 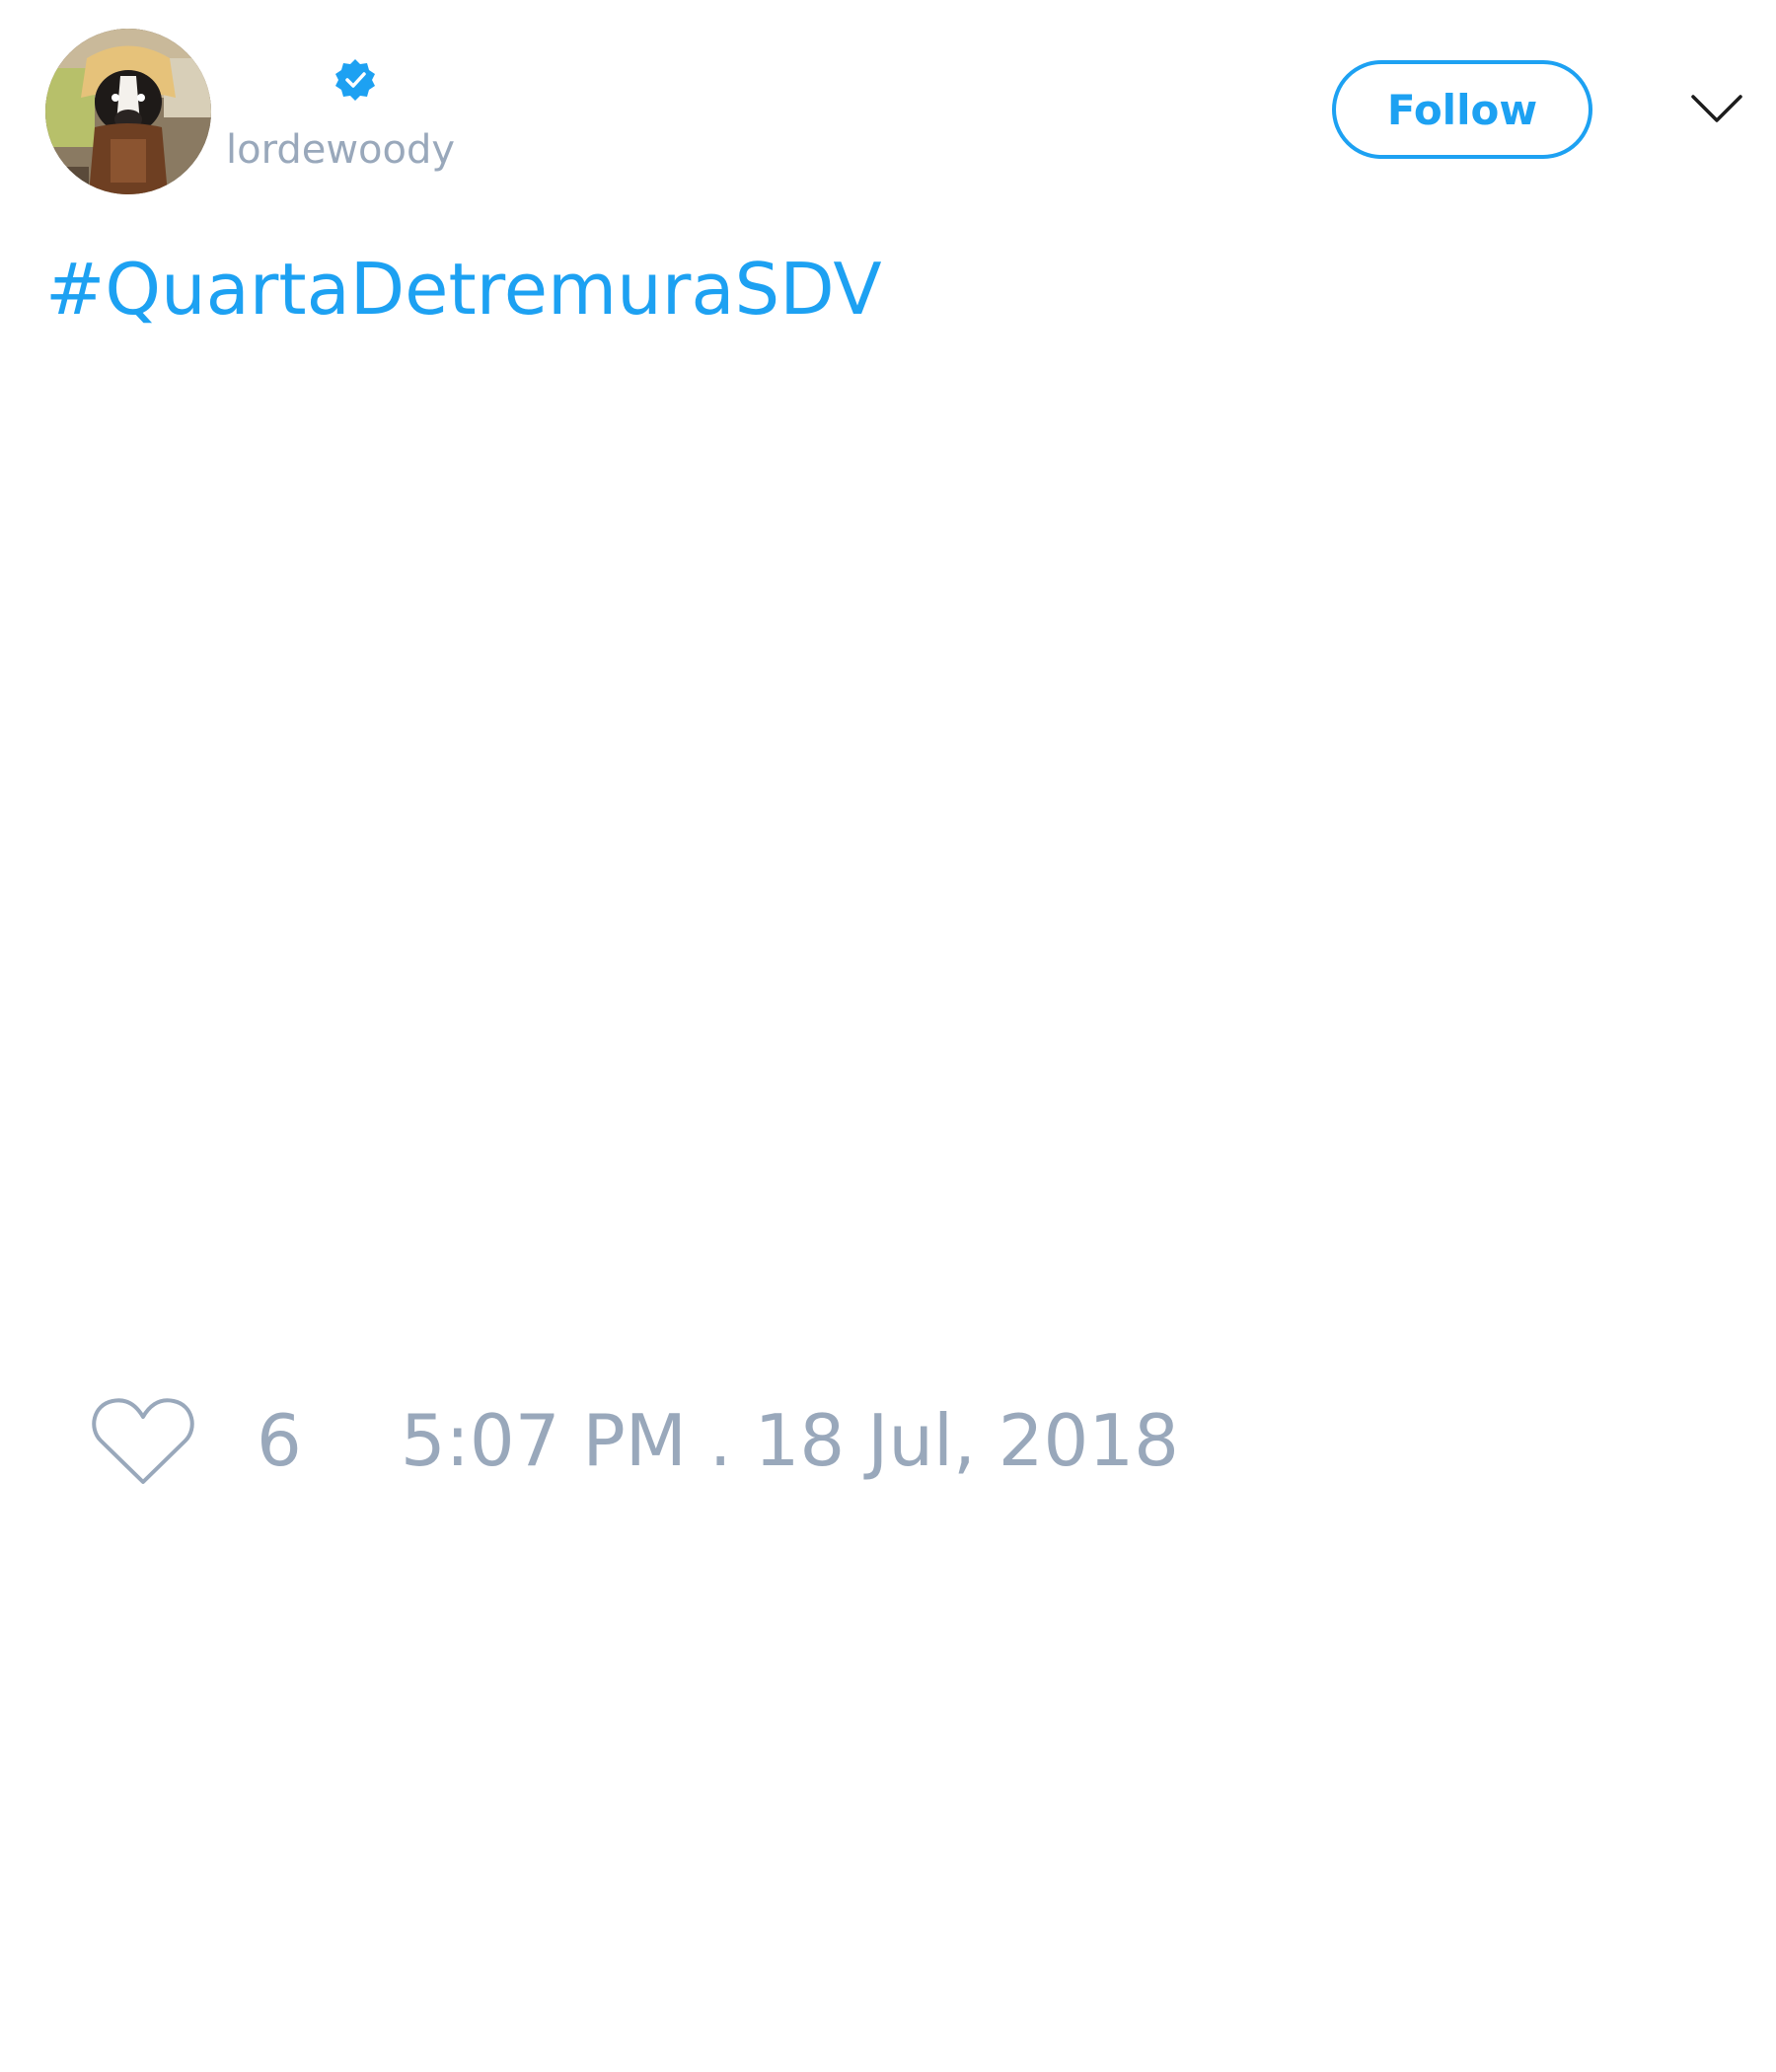 I want to click on tweet-footer: 6 5:07 PM . 18 Jul, 2018, so click(x=635, y=1440).